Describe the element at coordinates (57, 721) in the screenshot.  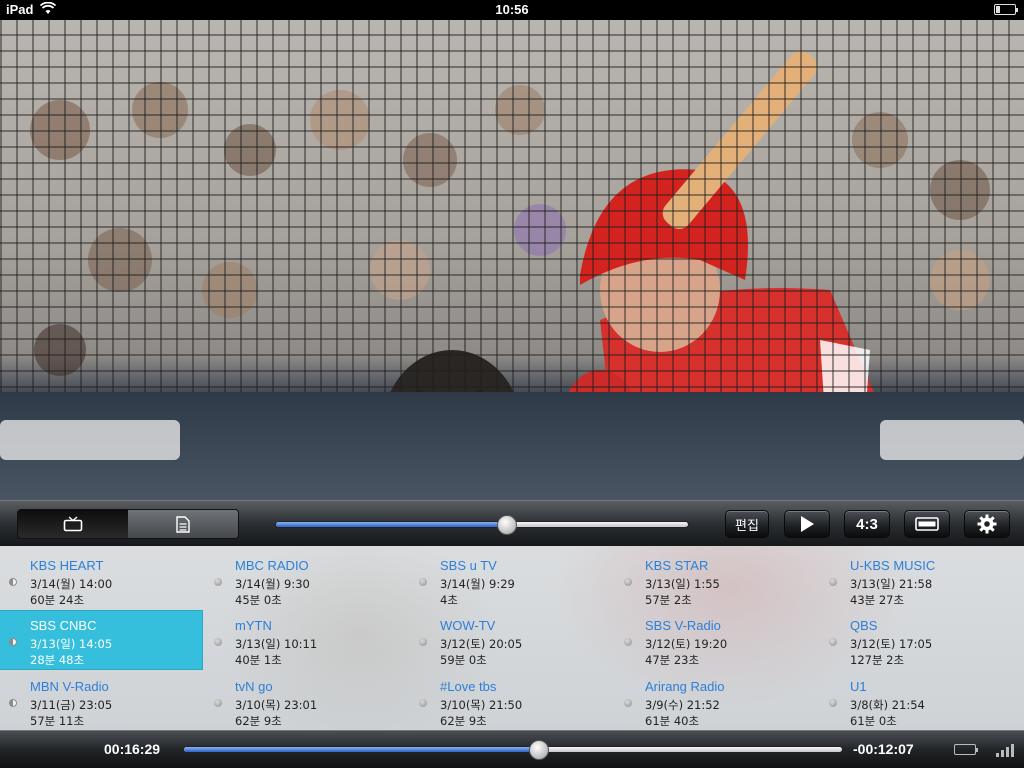
I see `recording-duration: 57분 11초` at that location.